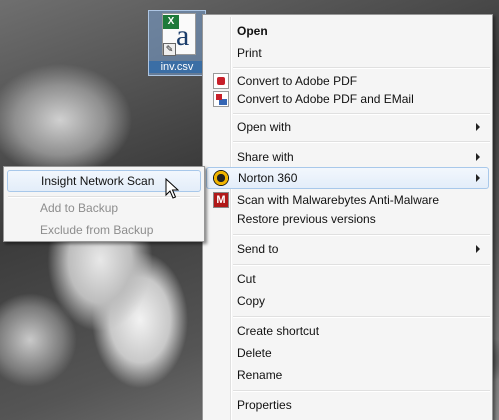 This screenshot has width=499, height=420. Describe the element at coordinates (347, 301) in the screenshot. I see `menu-item-copy: Copy` at that location.